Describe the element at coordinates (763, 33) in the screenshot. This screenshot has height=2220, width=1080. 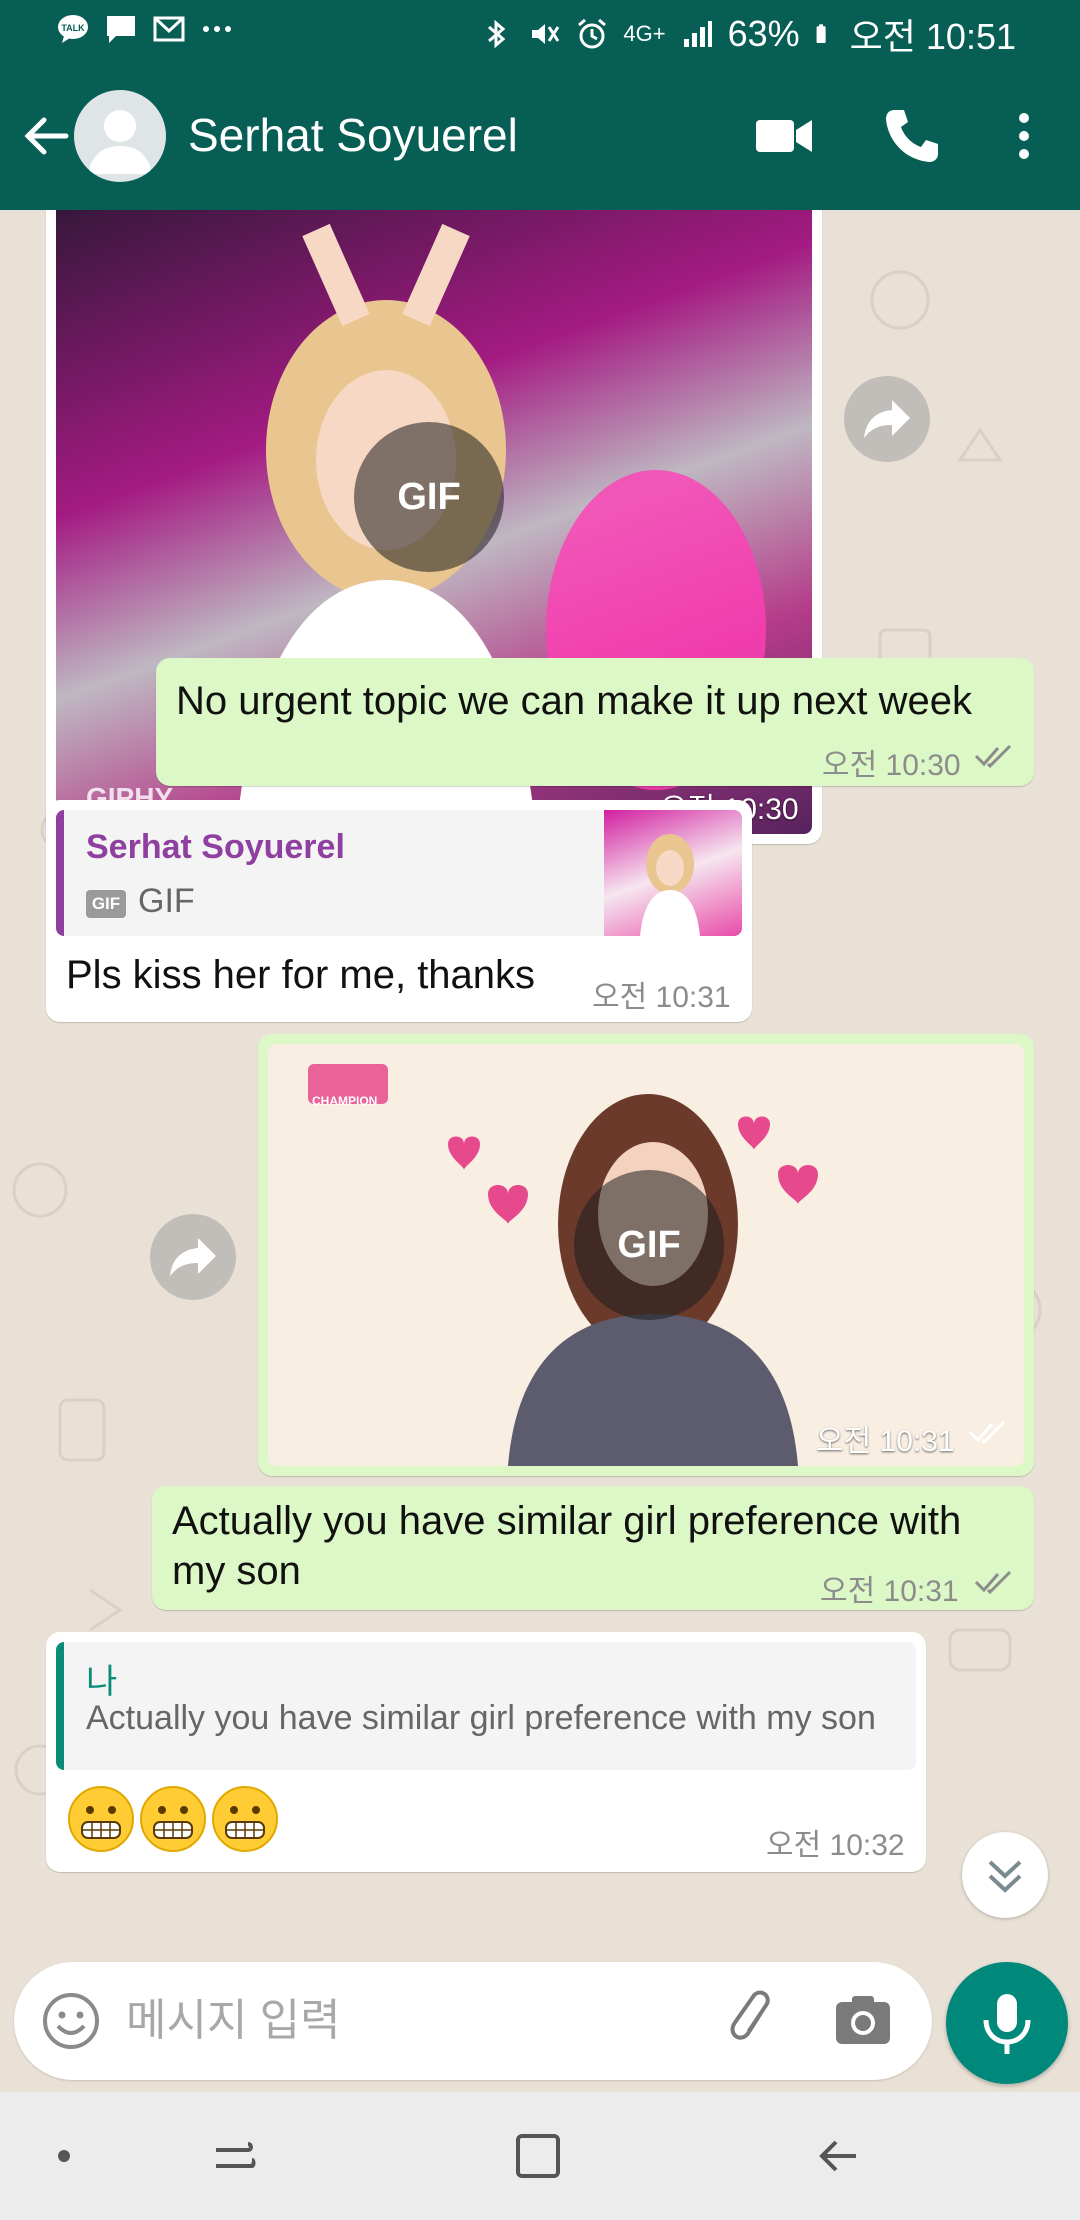
I see `battery-percent: 63%` at that location.